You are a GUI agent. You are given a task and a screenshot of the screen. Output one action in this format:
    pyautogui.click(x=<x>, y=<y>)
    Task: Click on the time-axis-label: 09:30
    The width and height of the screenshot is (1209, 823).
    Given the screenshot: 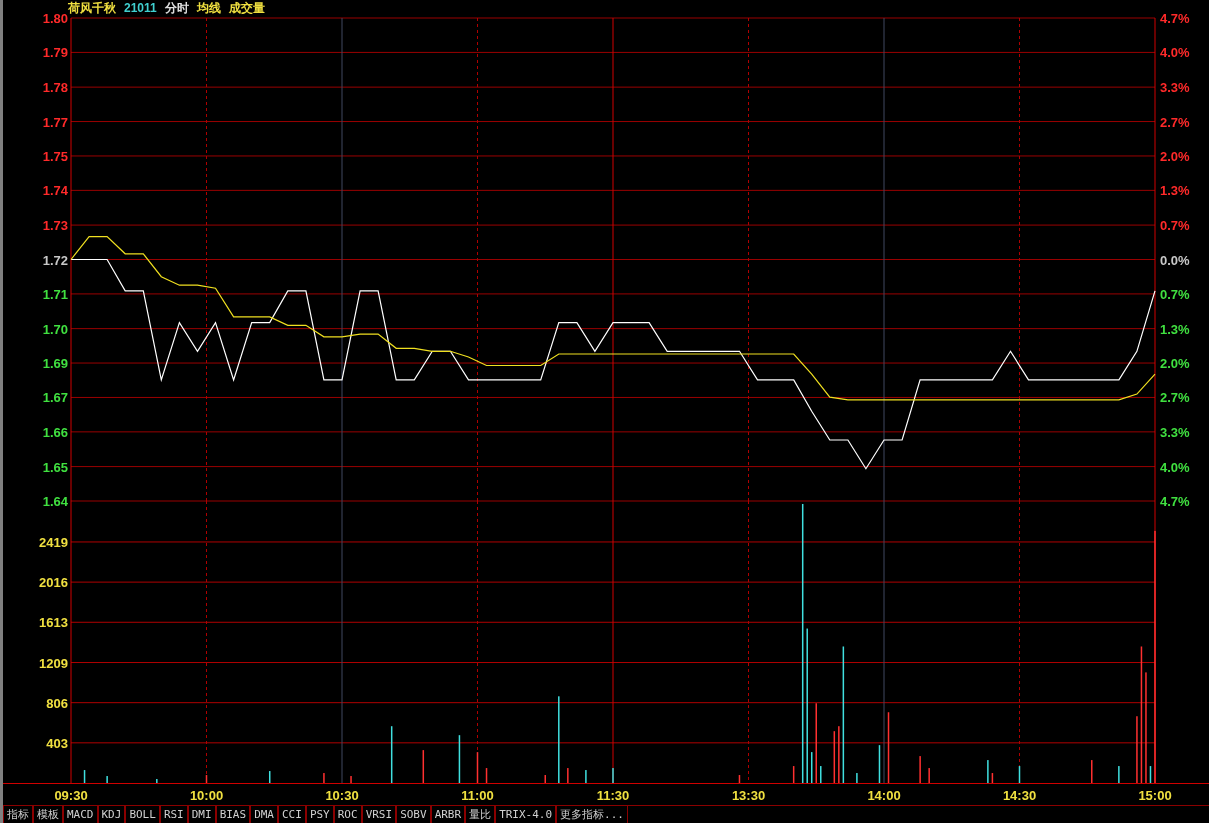 What is the action you would take?
    pyautogui.click(x=71, y=795)
    